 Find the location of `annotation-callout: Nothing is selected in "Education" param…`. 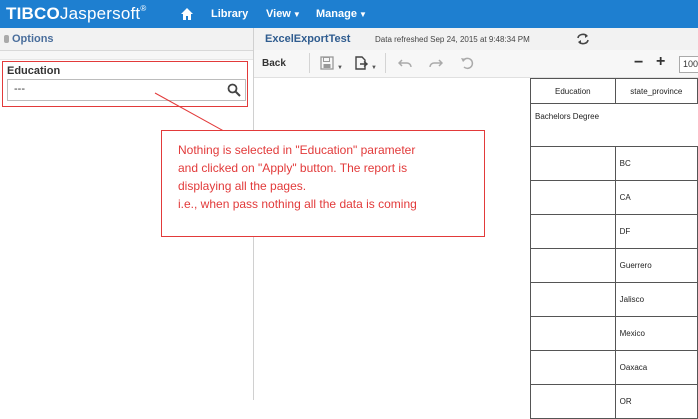

annotation-callout: Nothing is selected in "Education" param… is located at coordinates (323, 183).